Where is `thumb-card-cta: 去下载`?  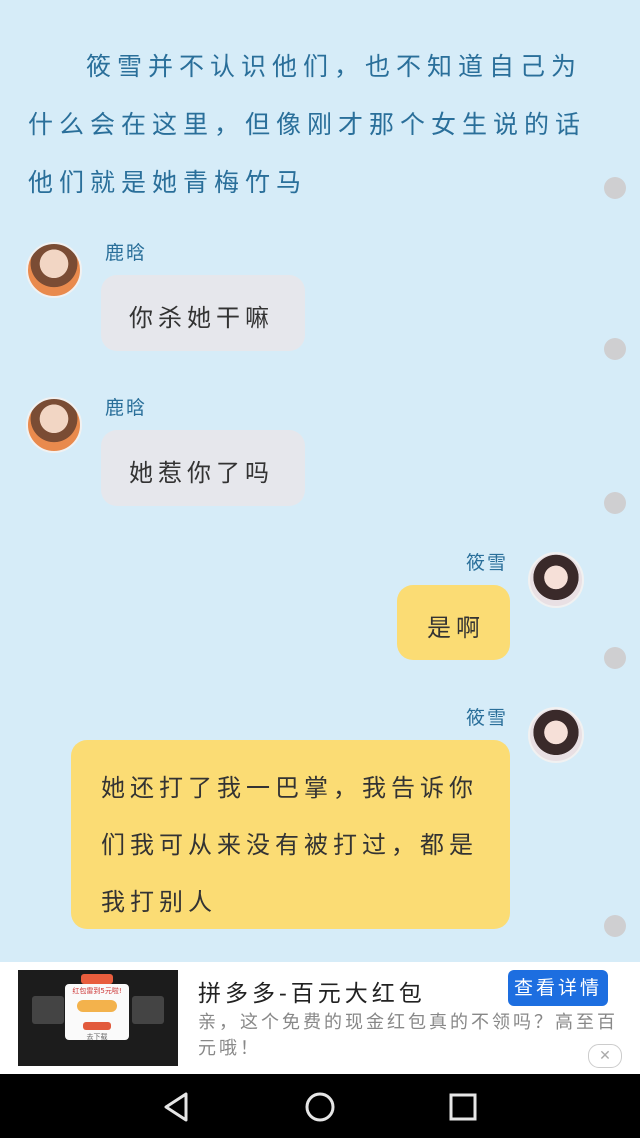
thumb-card-cta: 去下载 is located at coordinates (97, 1037).